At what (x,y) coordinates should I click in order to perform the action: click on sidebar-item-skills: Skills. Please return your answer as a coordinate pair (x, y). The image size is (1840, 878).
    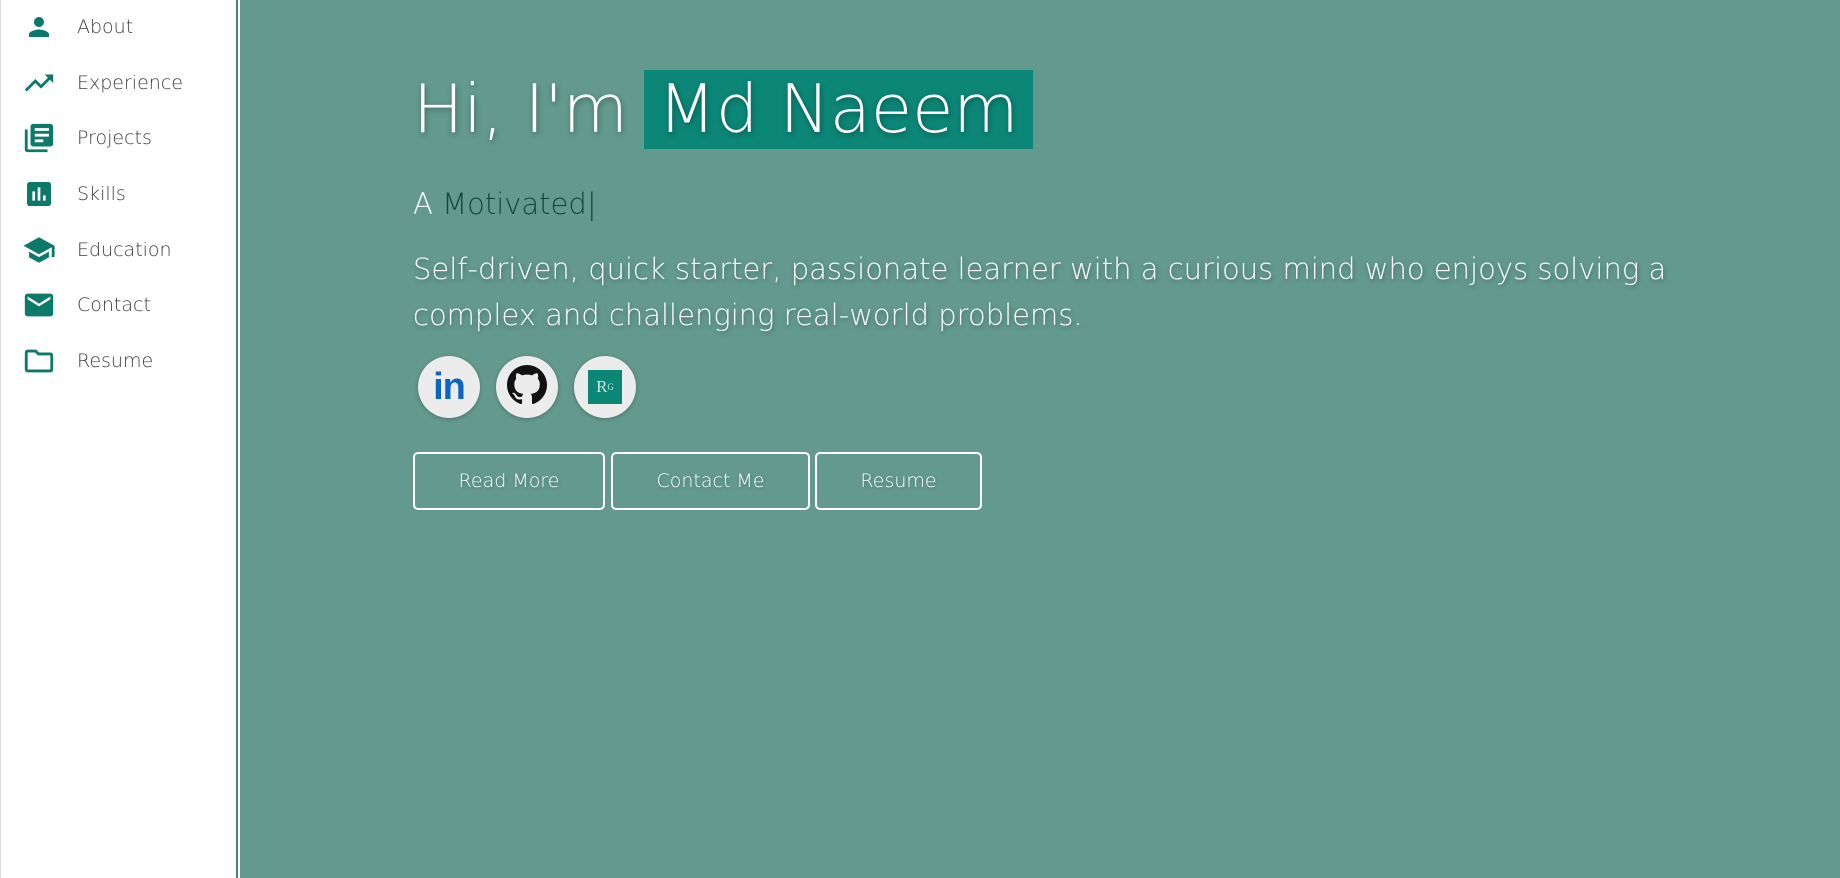
    Looking at the image, I should click on (119, 194).